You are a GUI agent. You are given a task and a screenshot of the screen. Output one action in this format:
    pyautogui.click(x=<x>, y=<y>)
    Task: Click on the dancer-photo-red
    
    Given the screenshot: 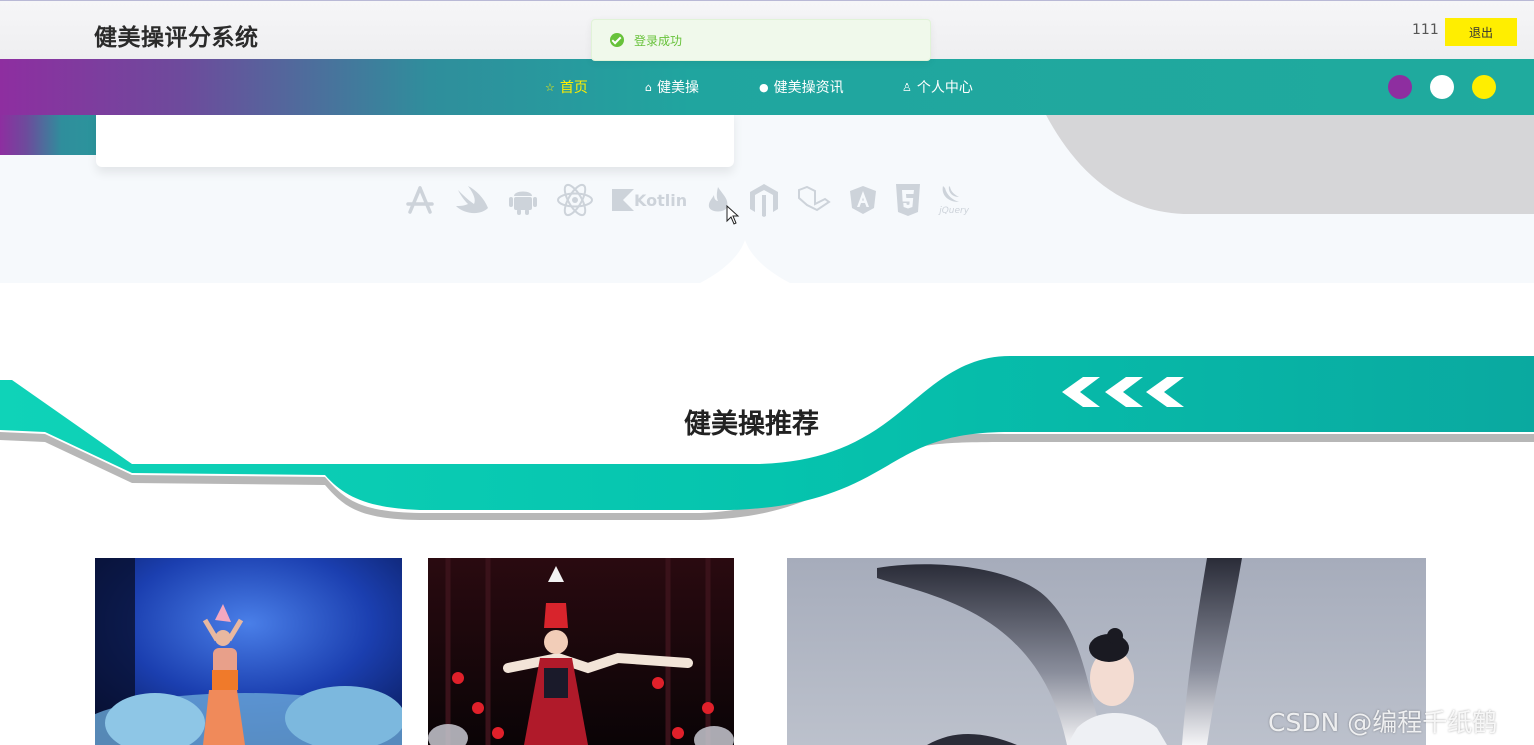 What is the action you would take?
    pyautogui.click(x=581, y=651)
    